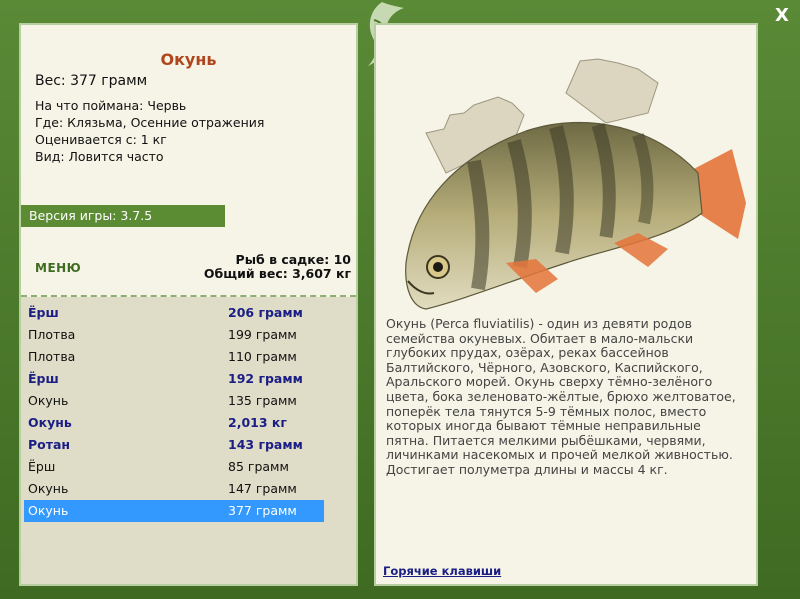  What do you see at coordinates (49, 444) in the screenshot?
I see `catch-row-fish-name: Ротан` at bounding box center [49, 444].